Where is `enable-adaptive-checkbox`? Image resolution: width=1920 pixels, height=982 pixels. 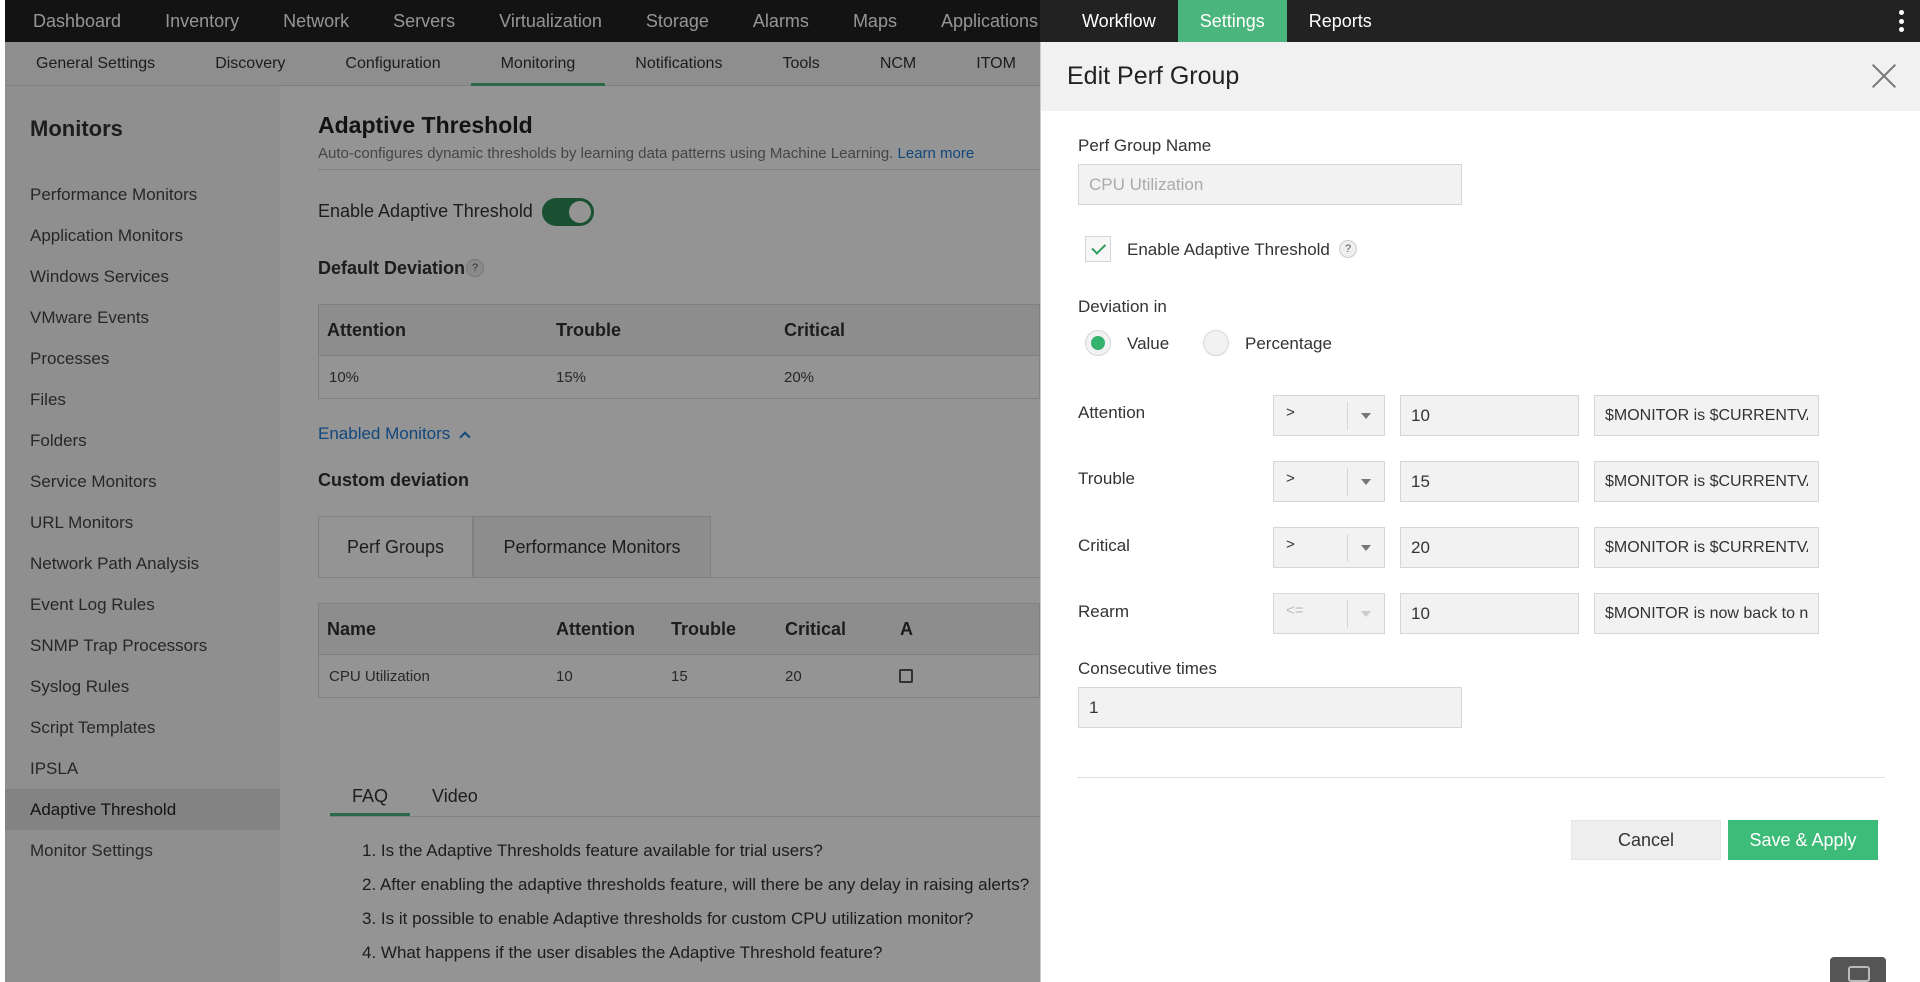 enable-adaptive-checkbox is located at coordinates (1098, 249).